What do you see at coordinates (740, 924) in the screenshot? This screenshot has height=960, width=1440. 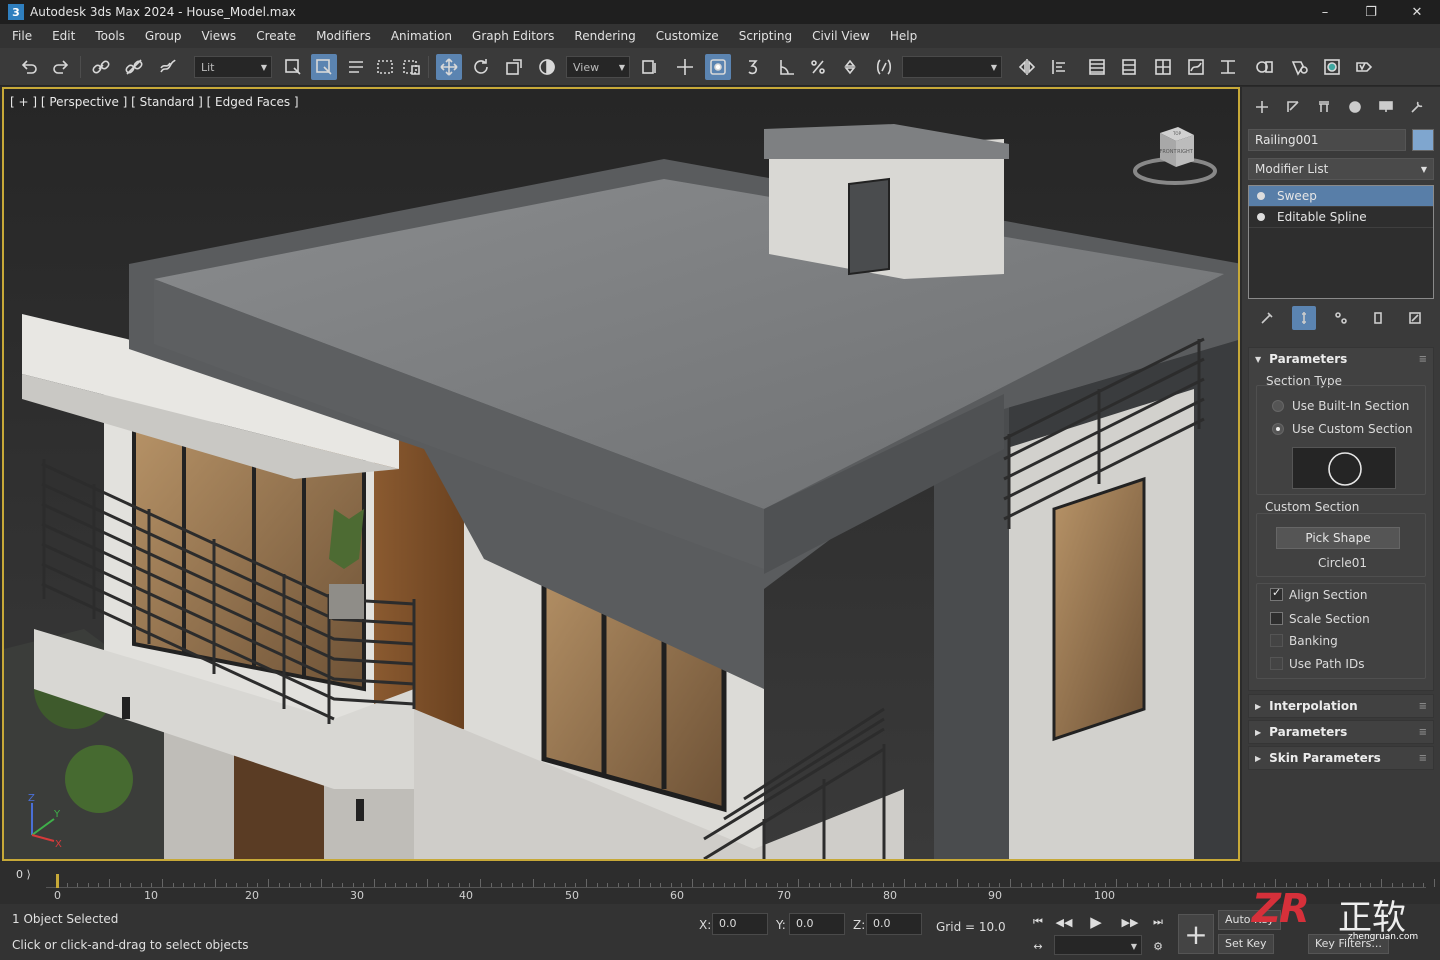 I see `x-coord-field: 0.0` at bounding box center [740, 924].